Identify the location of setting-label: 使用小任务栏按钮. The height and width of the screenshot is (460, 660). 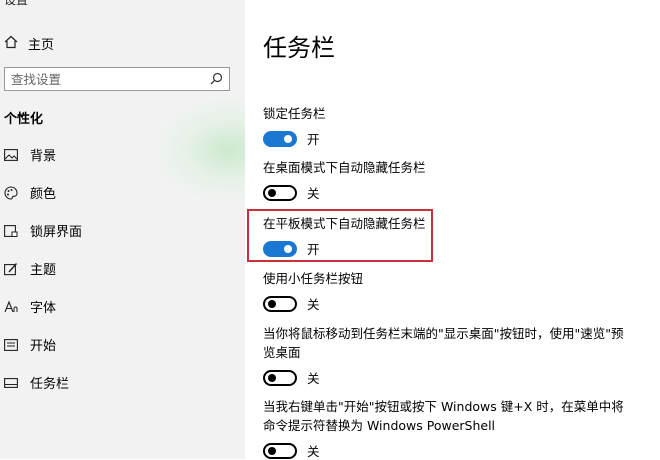
(313, 278).